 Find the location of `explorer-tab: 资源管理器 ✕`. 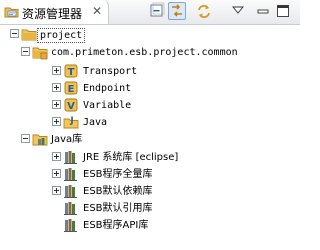

explorer-tab: 资源管理器 ✕ is located at coordinates (54, 12).